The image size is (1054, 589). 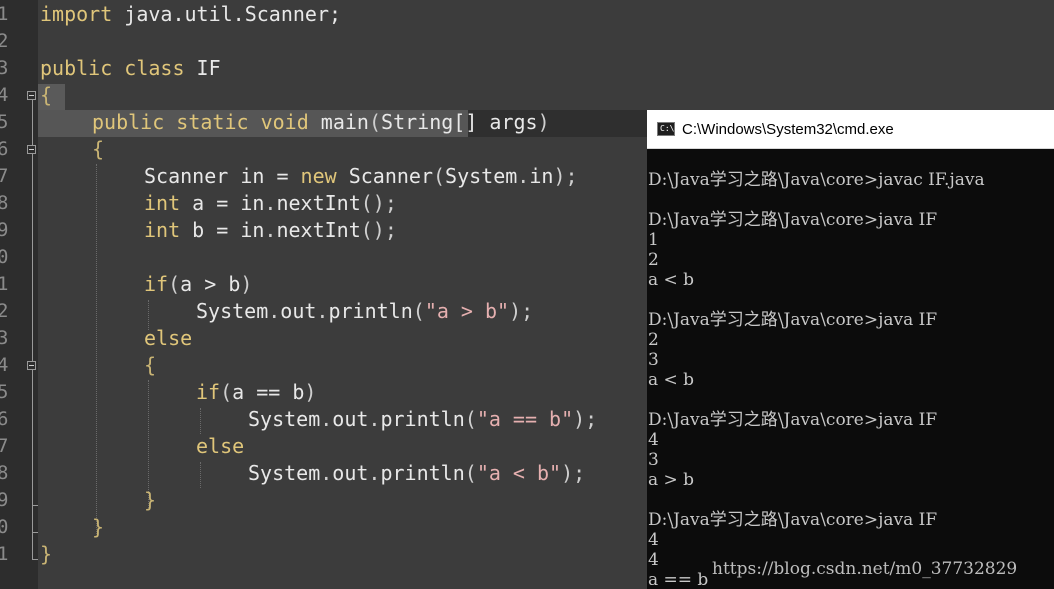 What do you see at coordinates (256, 392) in the screenshot?
I see `code-line-15: if(a == b)` at bounding box center [256, 392].